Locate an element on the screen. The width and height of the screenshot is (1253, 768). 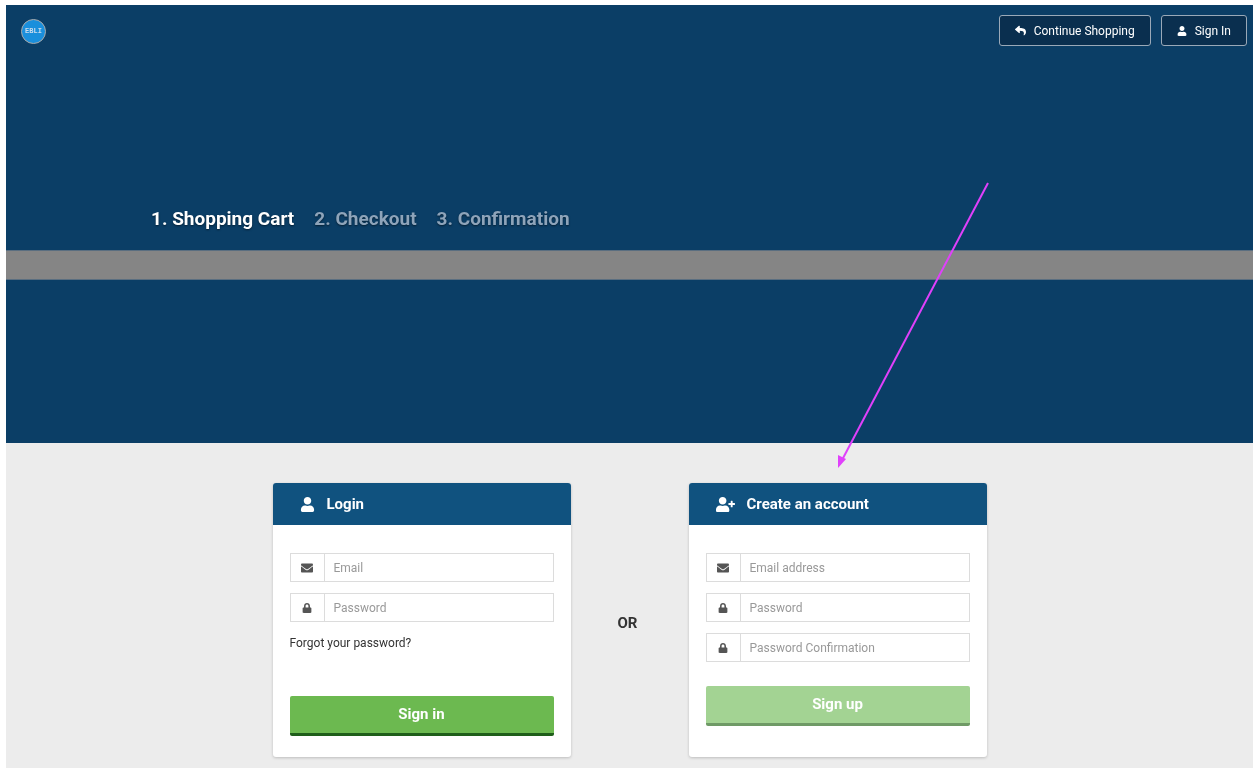
input-field: Password Confirmation is located at coordinates (837, 647).